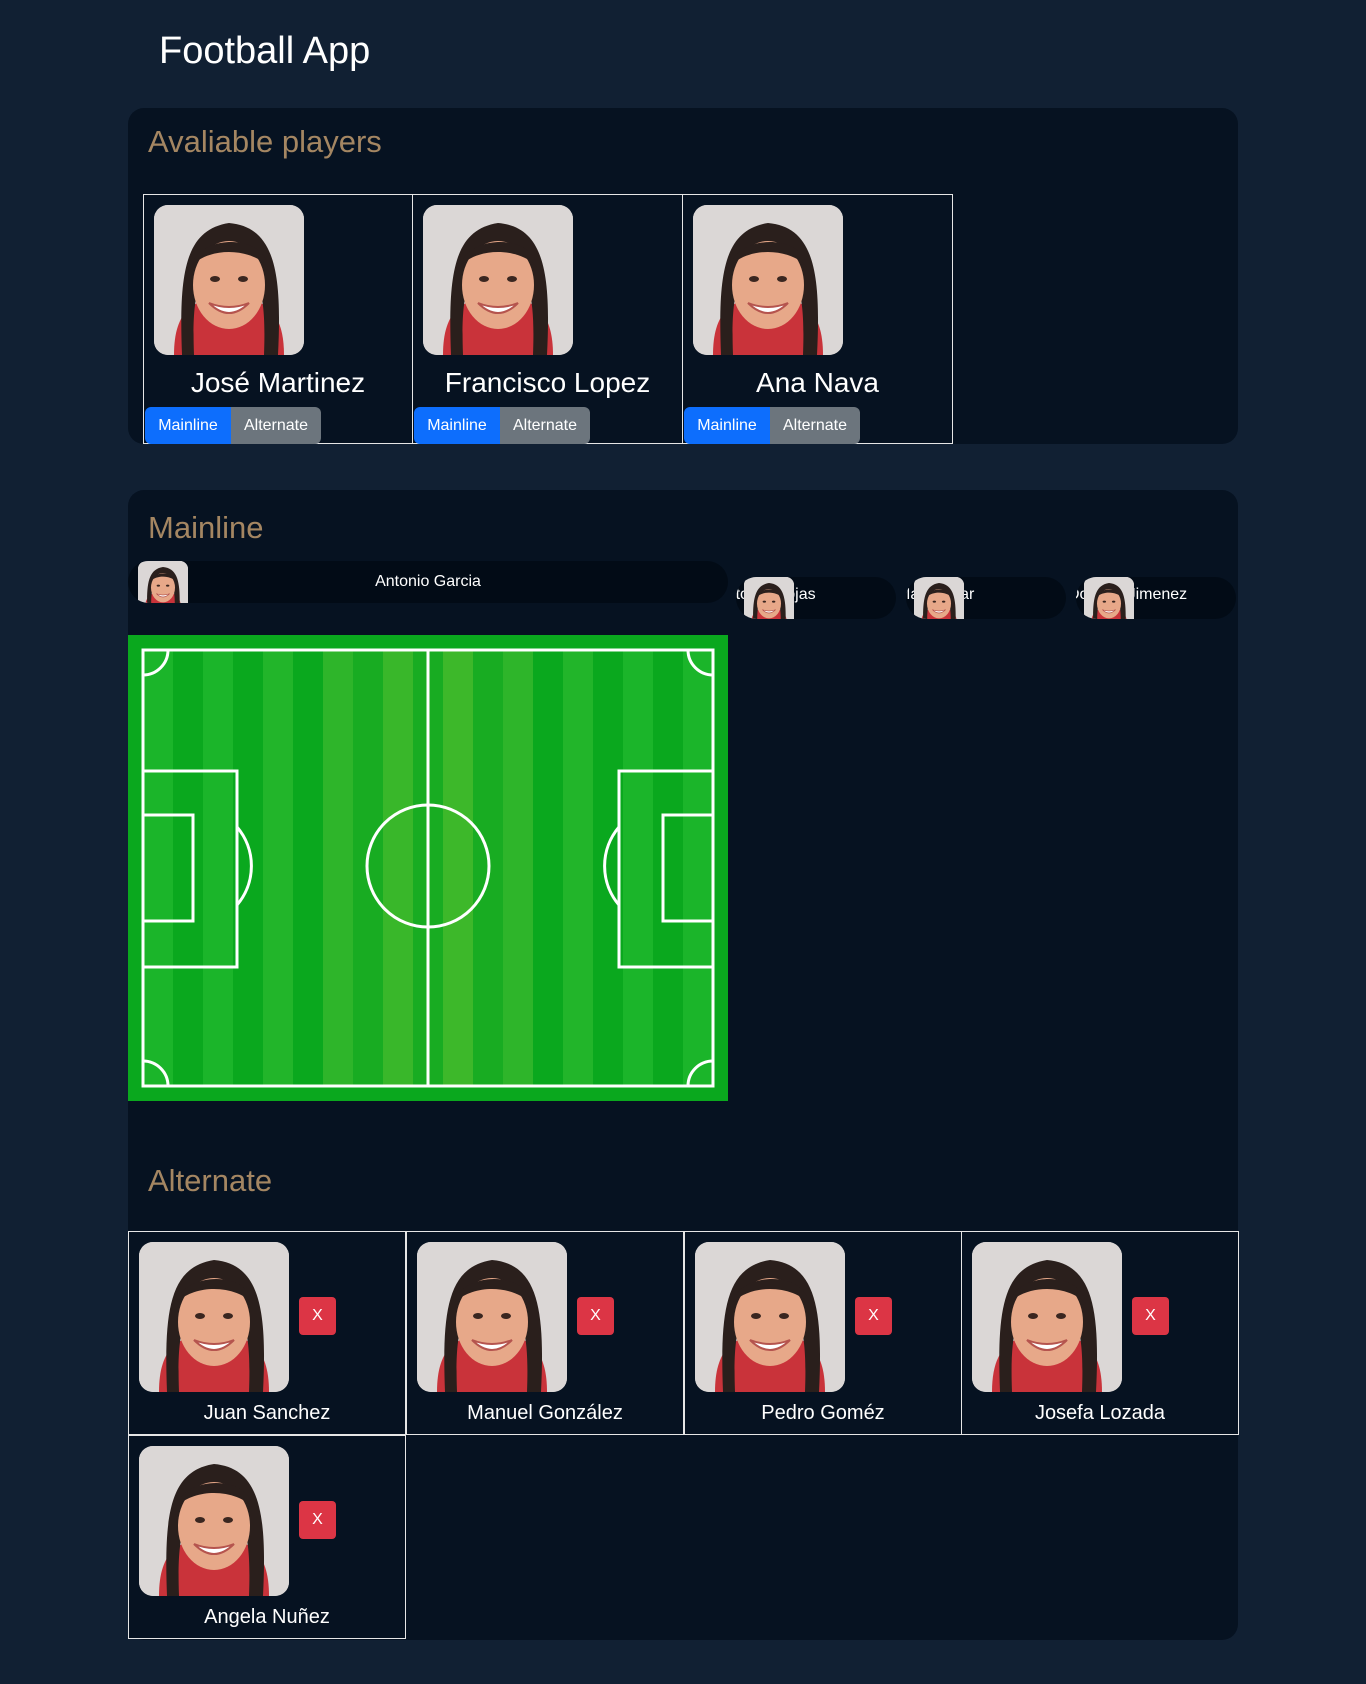 The height and width of the screenshot is (1684, 1366). I want to click on available-heading: Avaliable players, so click(265, 141).